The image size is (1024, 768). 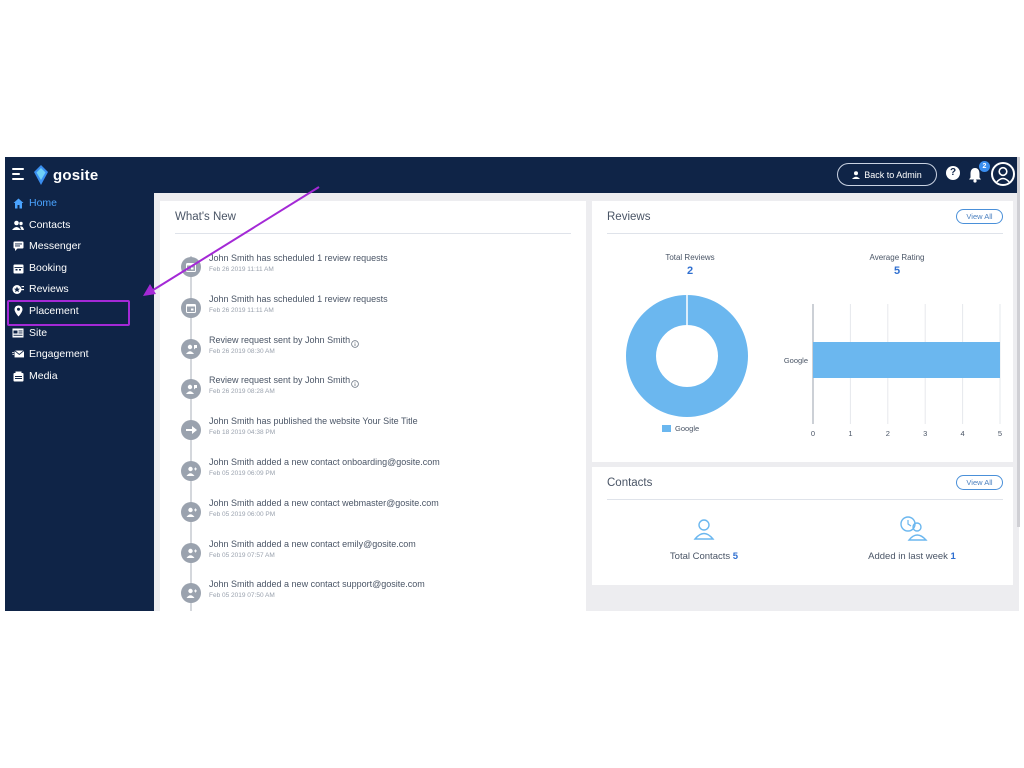 What do you see at coordinates (76, 175) in the screenshot?
I see `brand-name: gosite` at bounding box center [76, 175].